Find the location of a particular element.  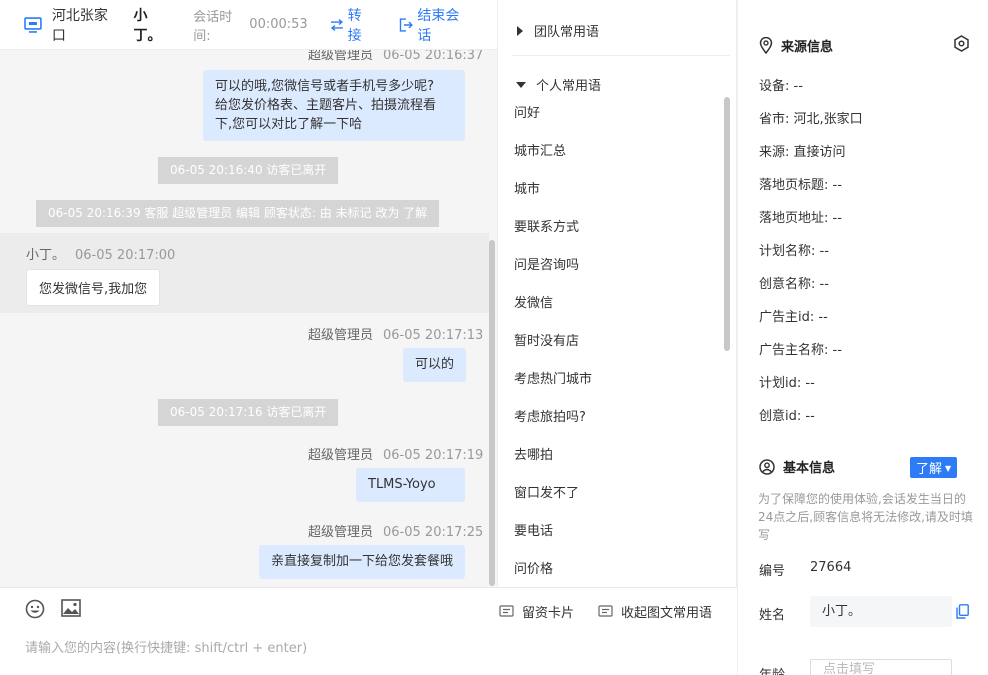

lead-card-button: 留资卡片 is located at coordinates (536, 611).